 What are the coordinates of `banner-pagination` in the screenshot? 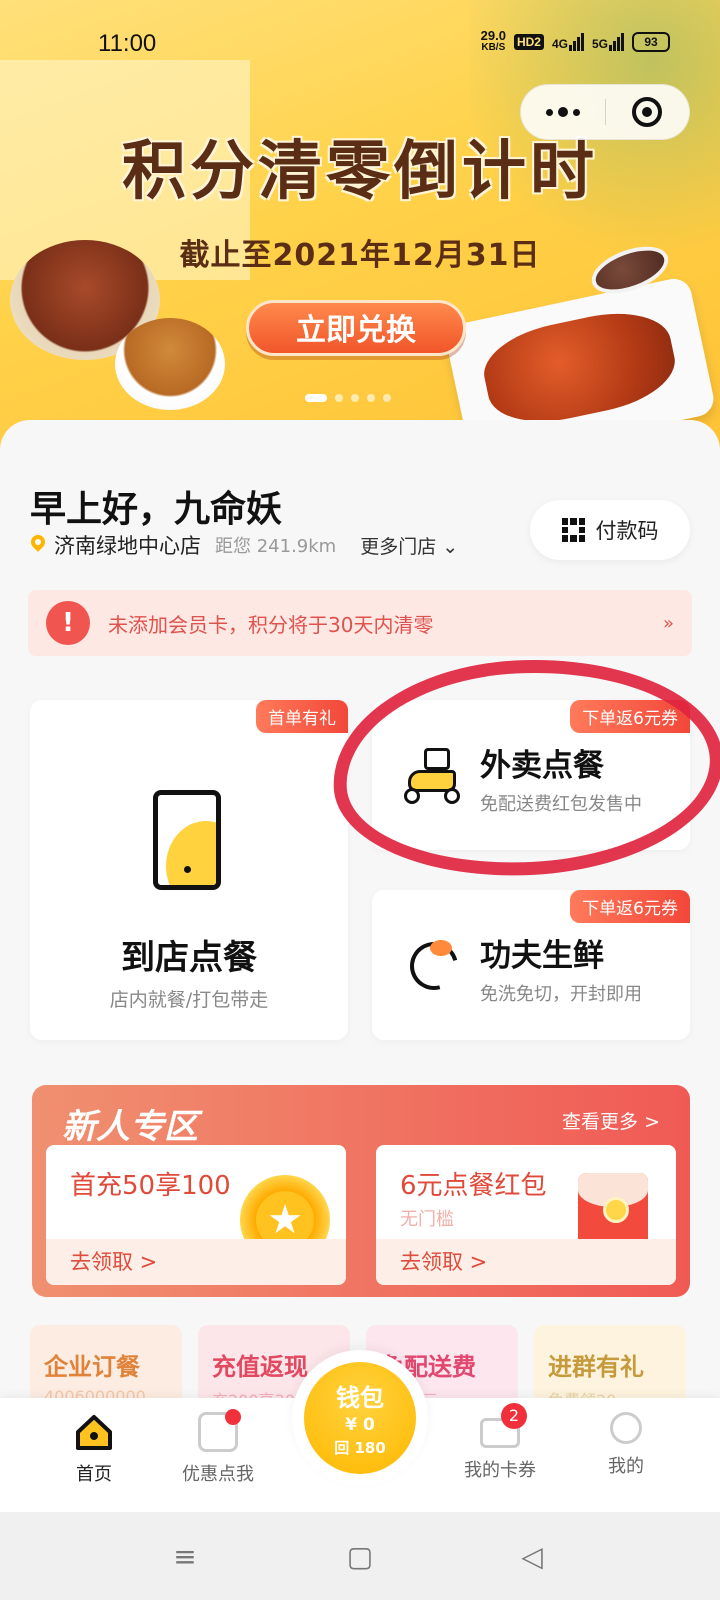 It's located at (348, 398).